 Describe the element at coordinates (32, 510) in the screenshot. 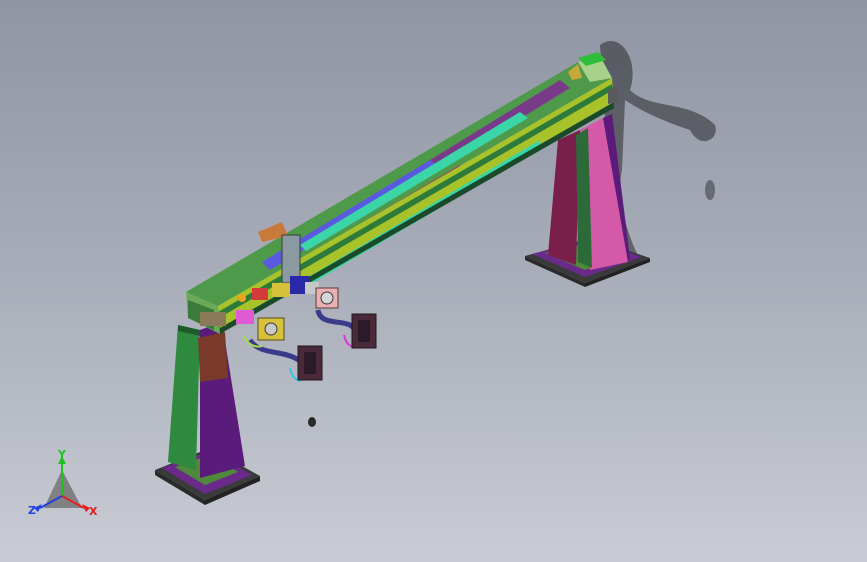

I see `triad-z-label: Z` at that location.